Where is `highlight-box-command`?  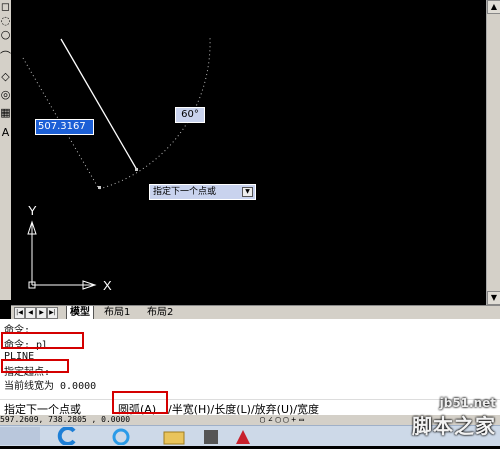 highlight-box-command is located at coordinates (42, 340).